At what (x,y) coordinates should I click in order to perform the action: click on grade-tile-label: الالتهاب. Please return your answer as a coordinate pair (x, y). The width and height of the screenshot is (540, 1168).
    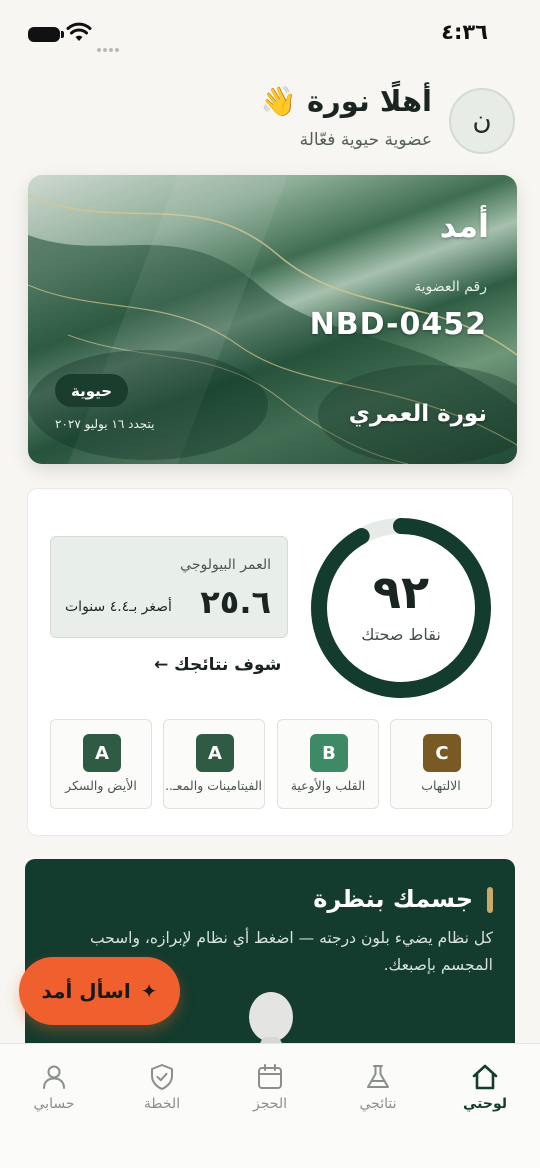
    Looking at the image, I should click on (441, 785).